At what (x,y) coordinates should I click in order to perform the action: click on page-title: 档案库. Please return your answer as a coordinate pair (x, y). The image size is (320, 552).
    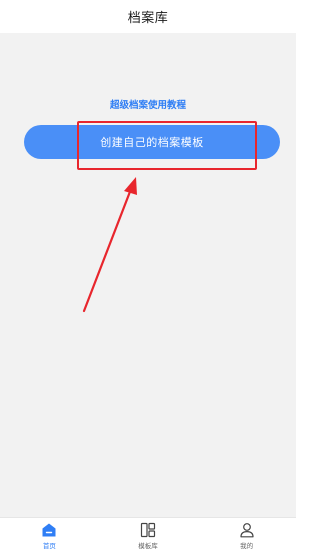
    Looking at the image, I should click on (148, 18).